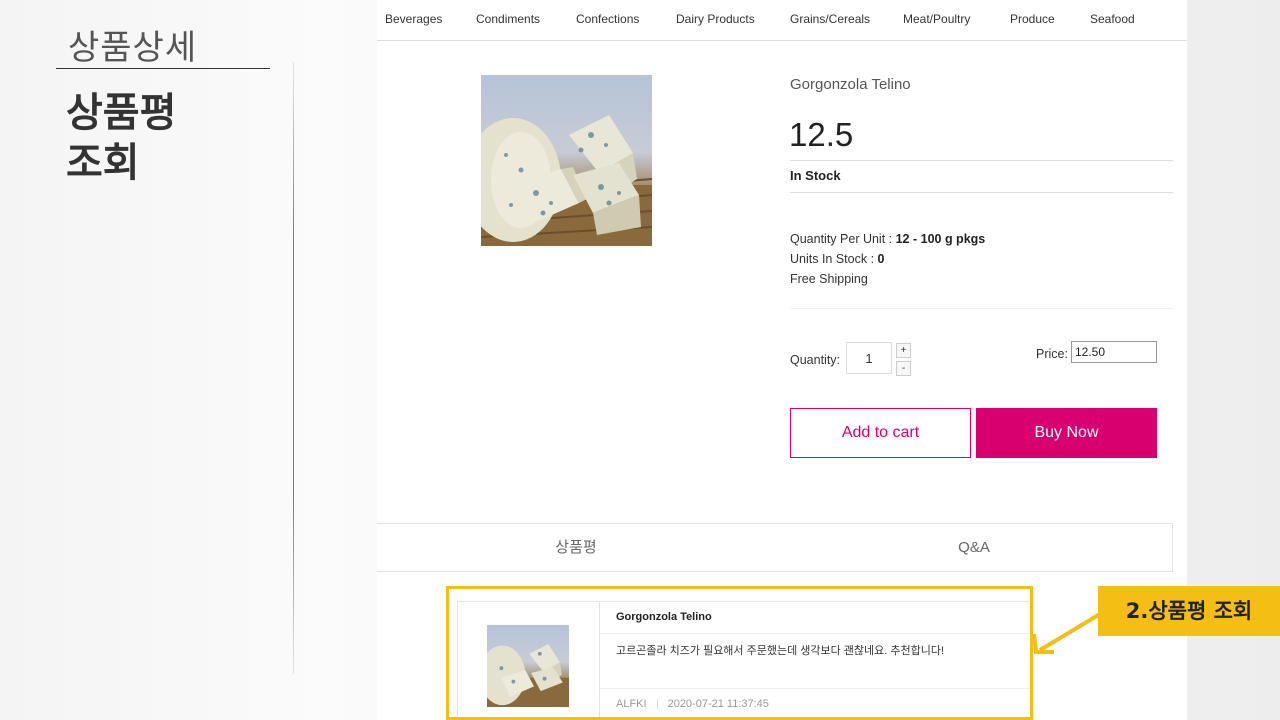  What do you see at coordinates (815, 175) in the screenshot?
I see `stock-status: In Stock` at bounding box center [815, 175].